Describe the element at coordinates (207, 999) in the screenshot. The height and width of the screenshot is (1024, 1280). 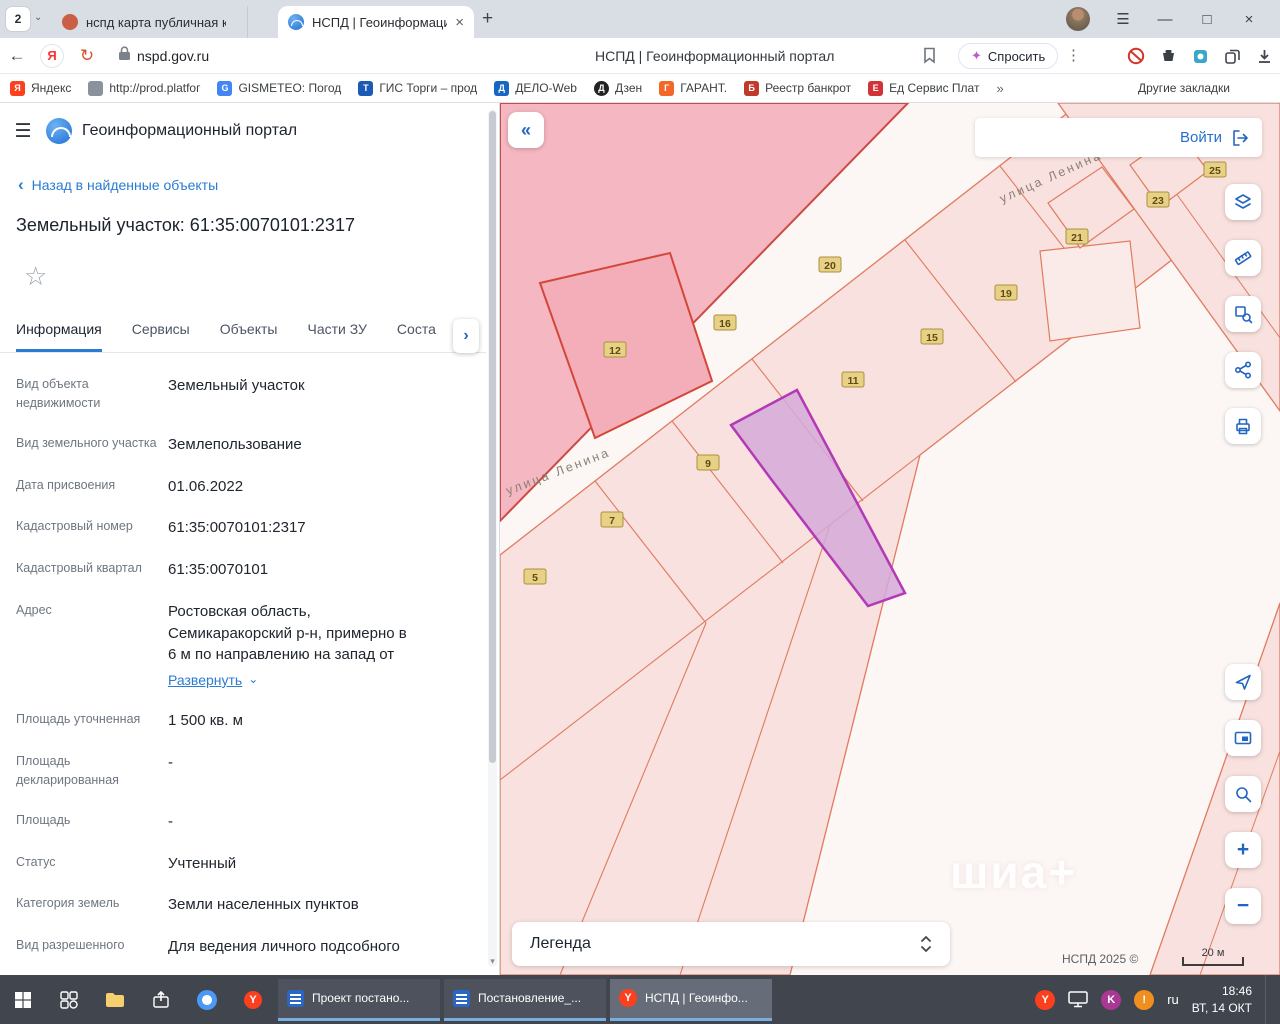
I see `browser-app-button` at that location.